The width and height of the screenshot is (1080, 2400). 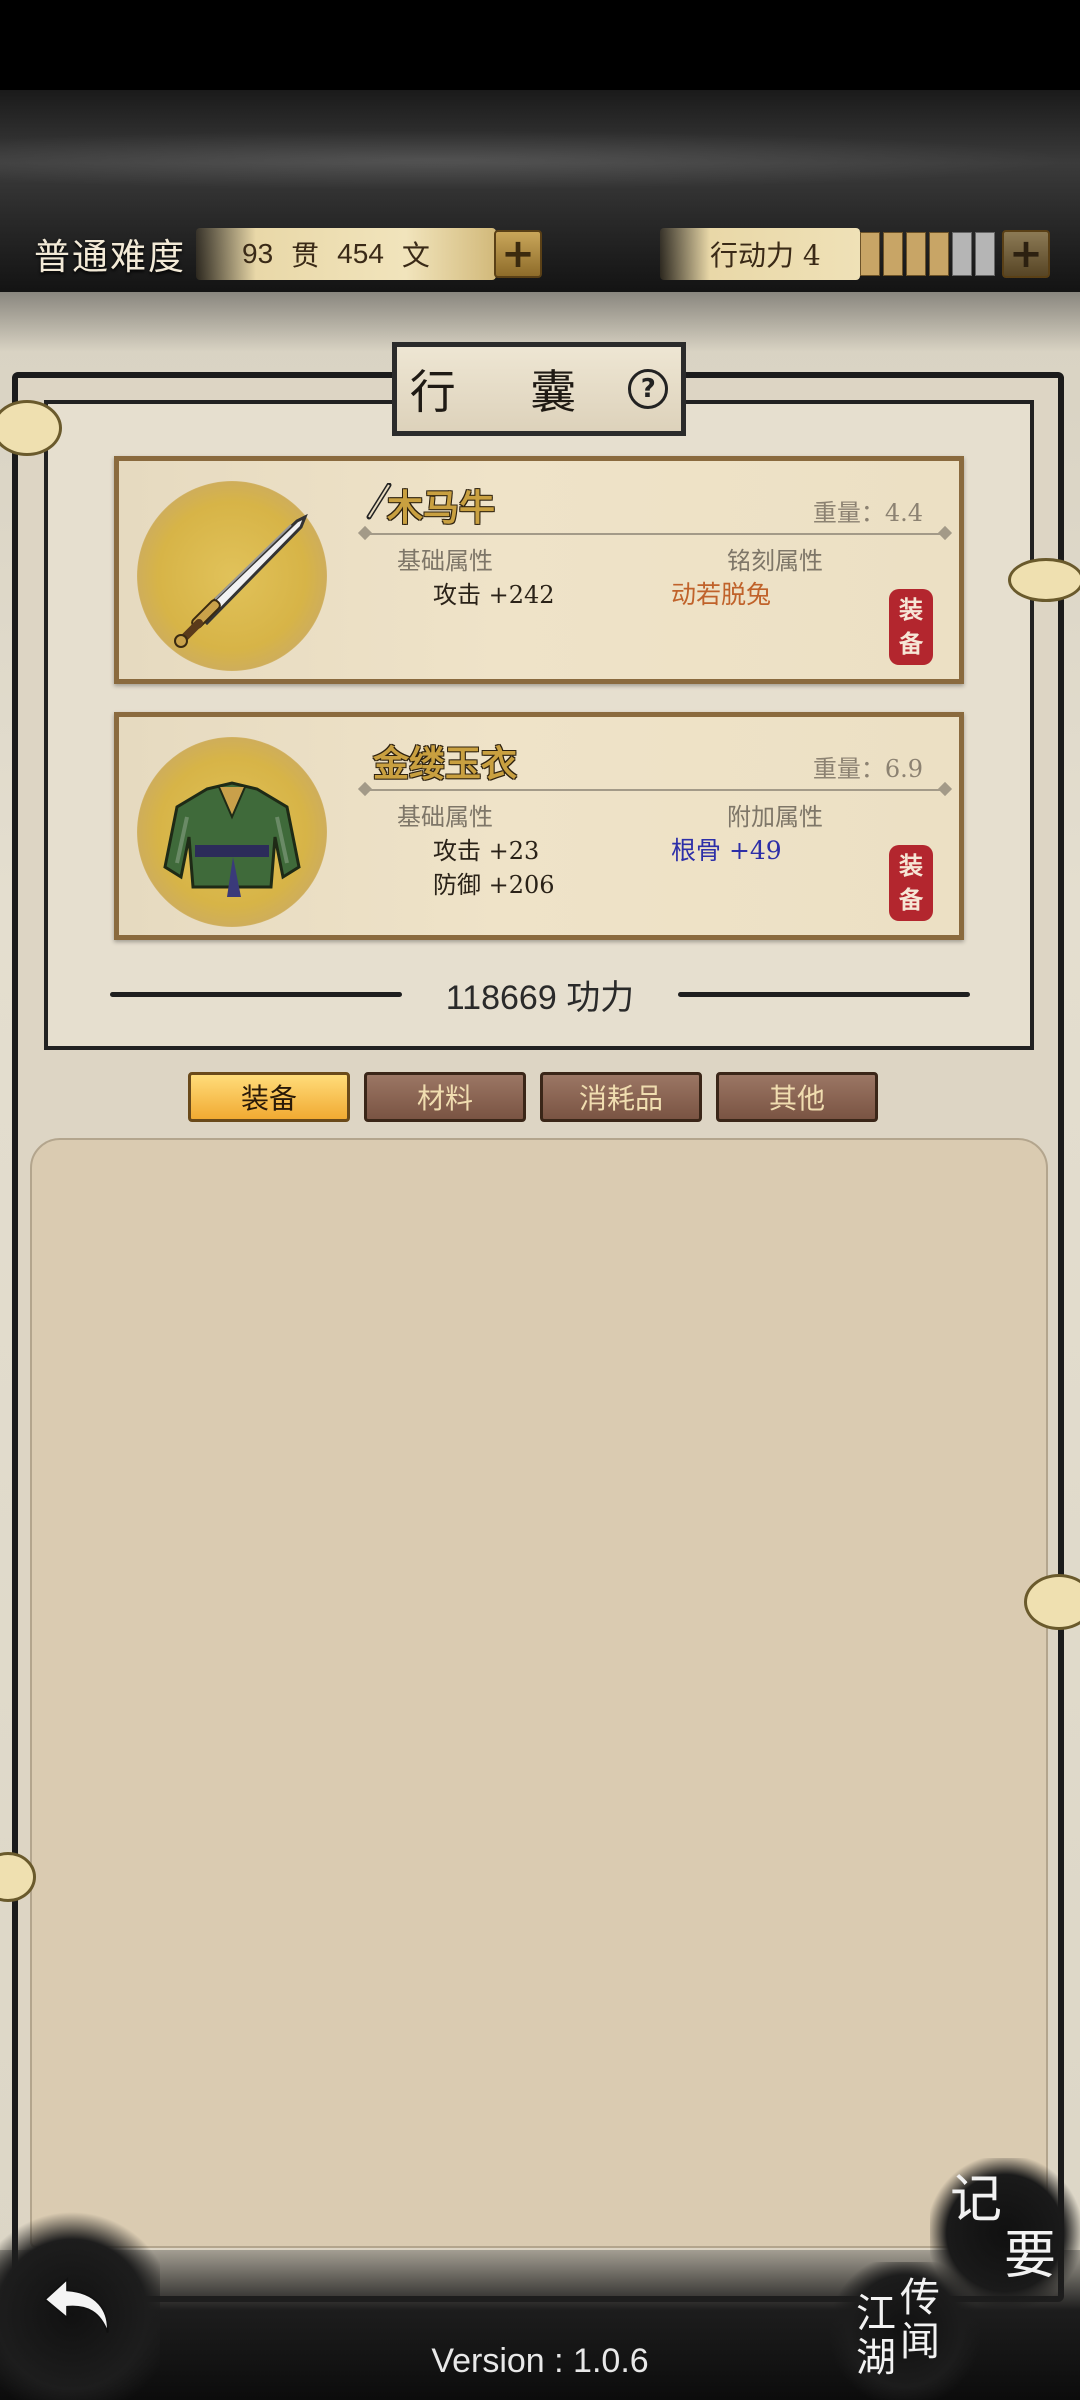 I want to click on money-display: 93 贯 454 文, so click(x=346, y=254).